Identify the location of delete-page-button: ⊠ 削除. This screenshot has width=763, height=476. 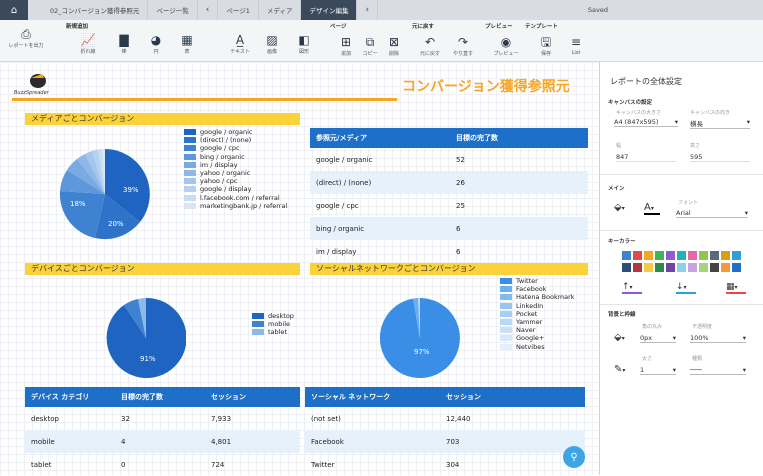
(394, 45).